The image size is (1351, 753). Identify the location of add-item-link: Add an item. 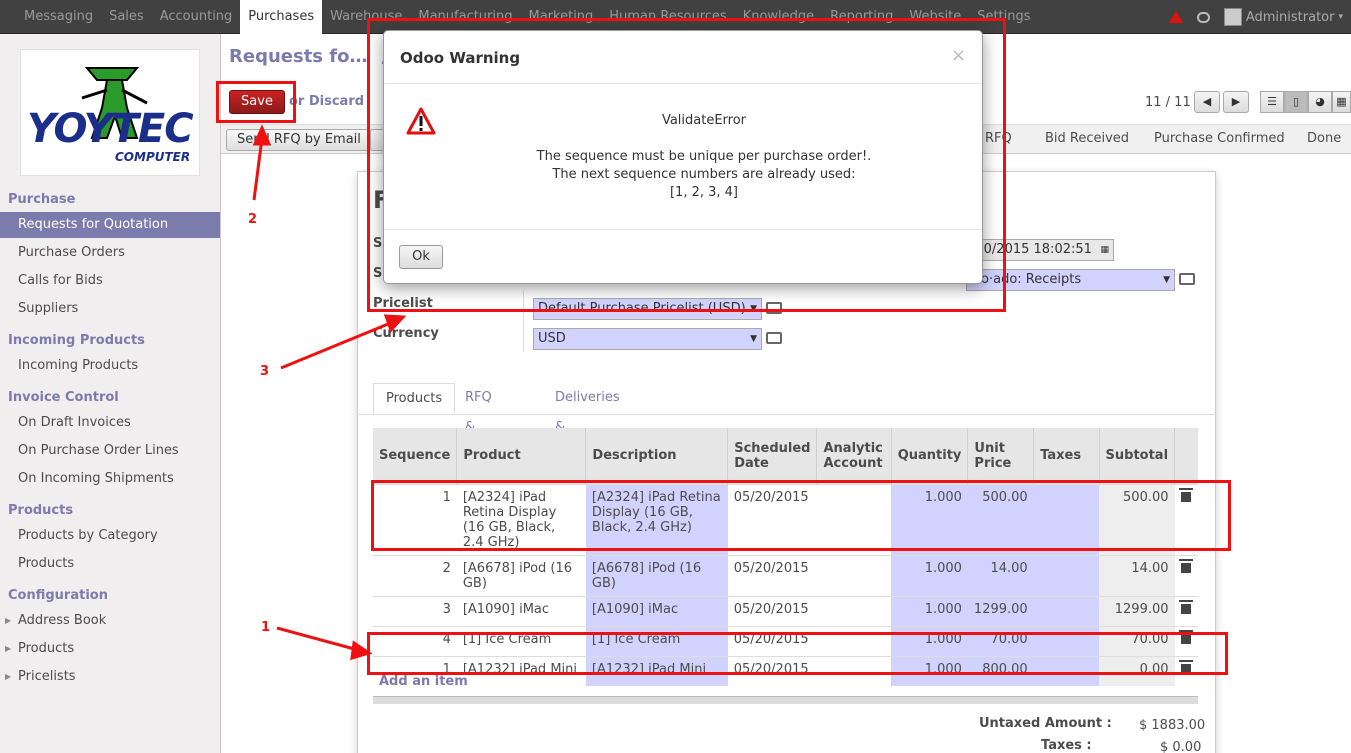
(423, 681).